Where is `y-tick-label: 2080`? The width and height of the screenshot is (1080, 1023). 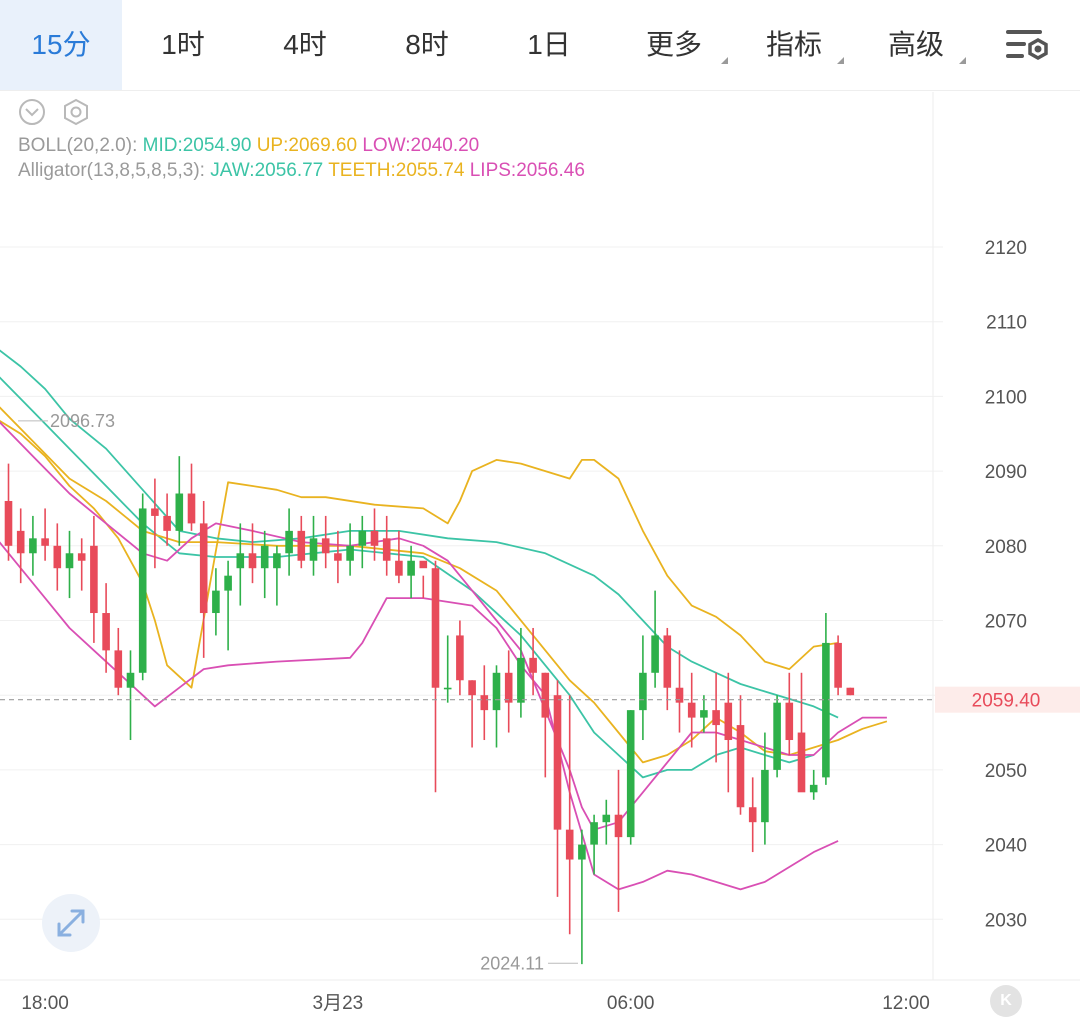
y-tick-label: 2080 is located at coordinates (1006, 547).